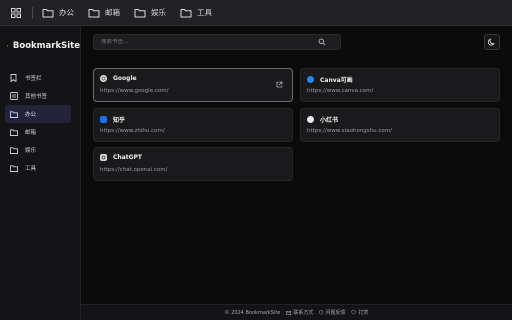  I want to click on bookmark-title: 小红书, so click(329, 120).